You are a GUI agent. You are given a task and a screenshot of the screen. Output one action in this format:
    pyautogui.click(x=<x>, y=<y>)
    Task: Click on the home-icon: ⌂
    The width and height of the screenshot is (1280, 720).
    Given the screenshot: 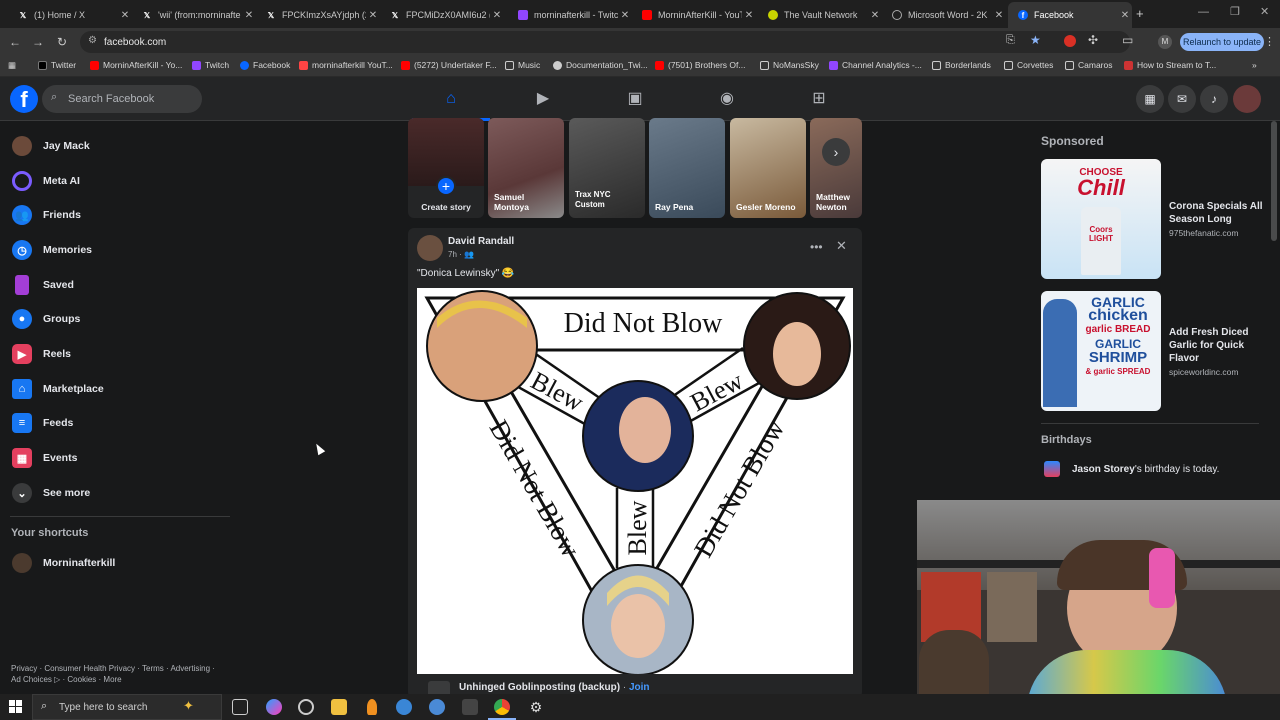 What is the action you would take?
    pyautogui.click(x=451, y=99)
    